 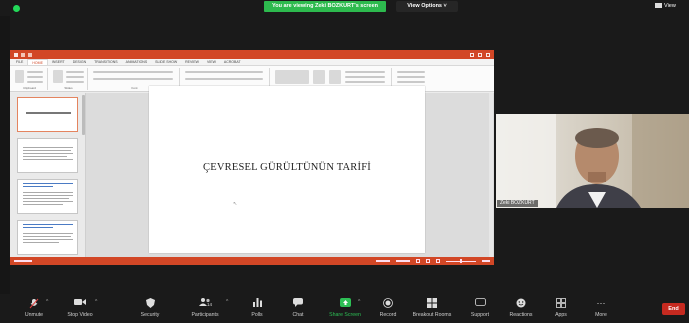 What do you see at coordinates (670, 6) in the screenshot?
I see `view-label: View` at bounding box center [670, 6].